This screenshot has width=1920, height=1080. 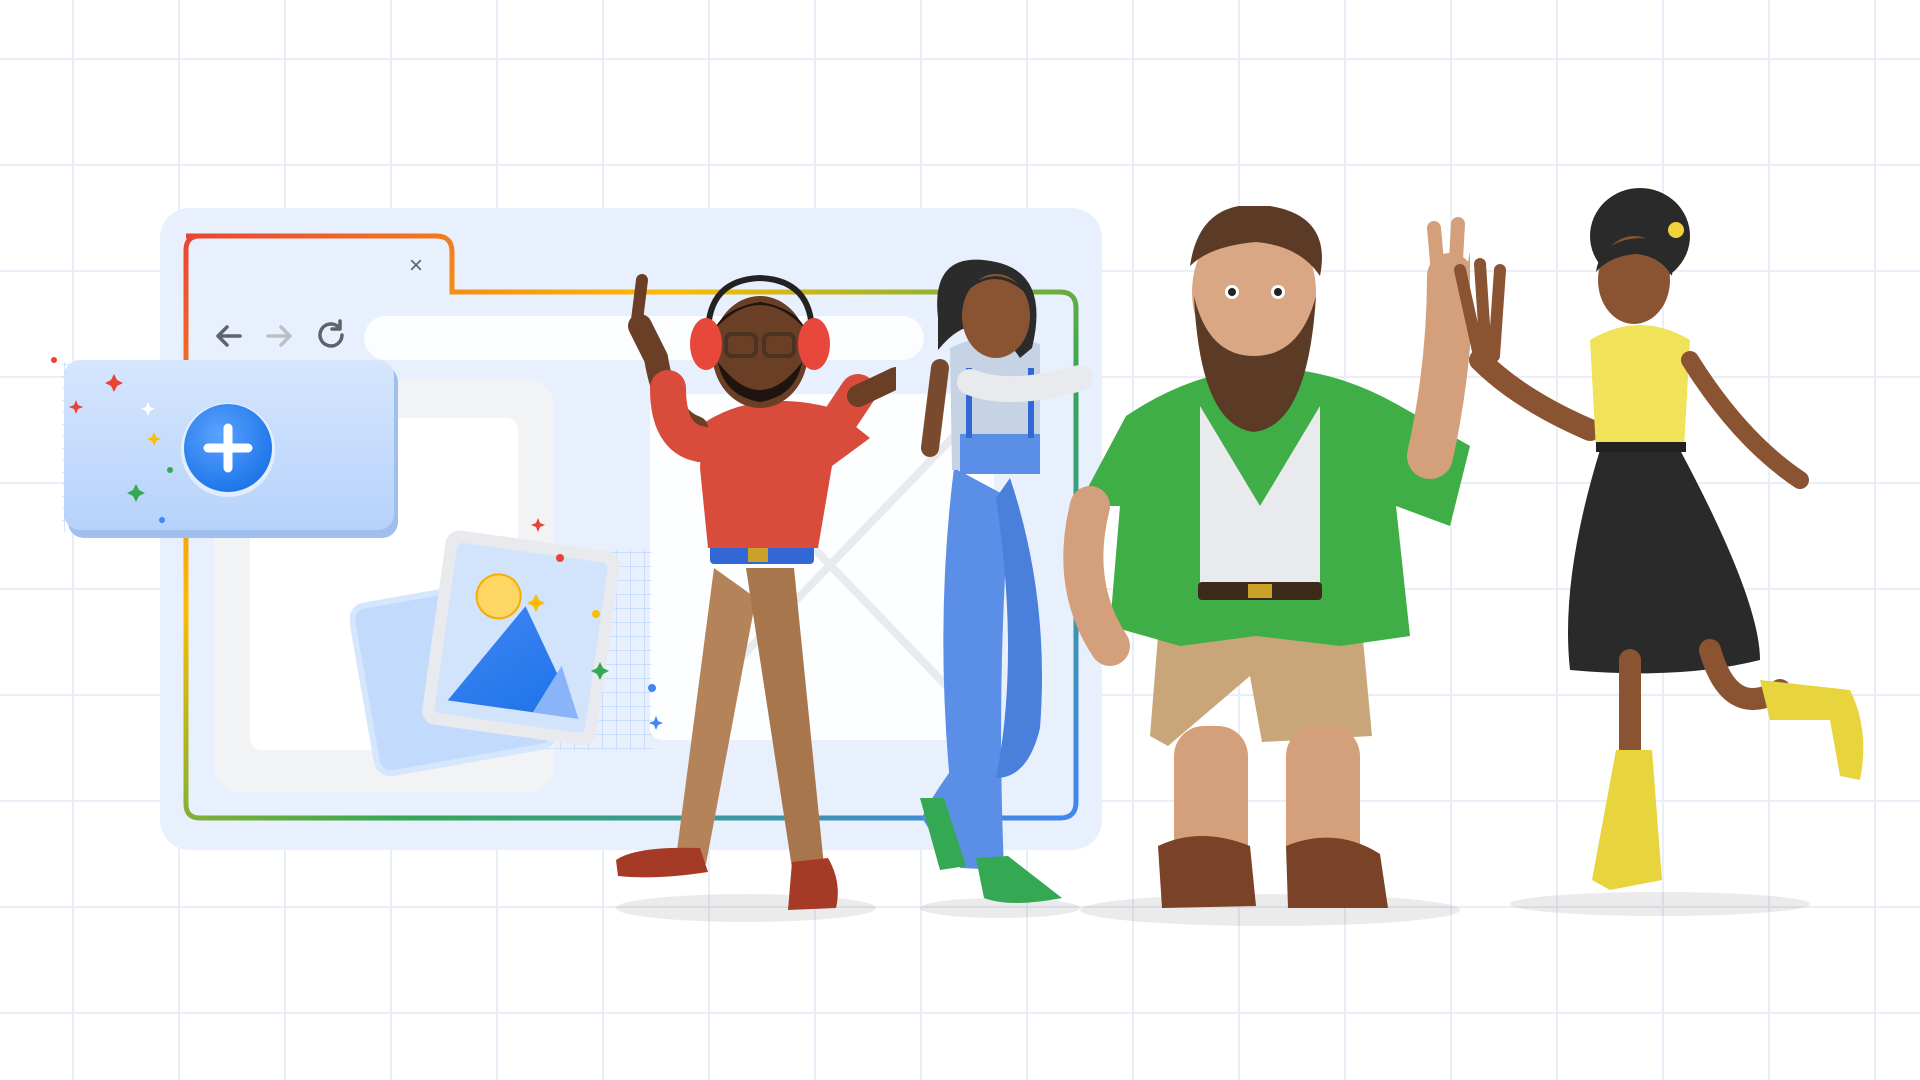 What do you see at coordinates (1659, 552) in the screenshot?
I see `woman-high-five` at bounding box center [1659, 552].